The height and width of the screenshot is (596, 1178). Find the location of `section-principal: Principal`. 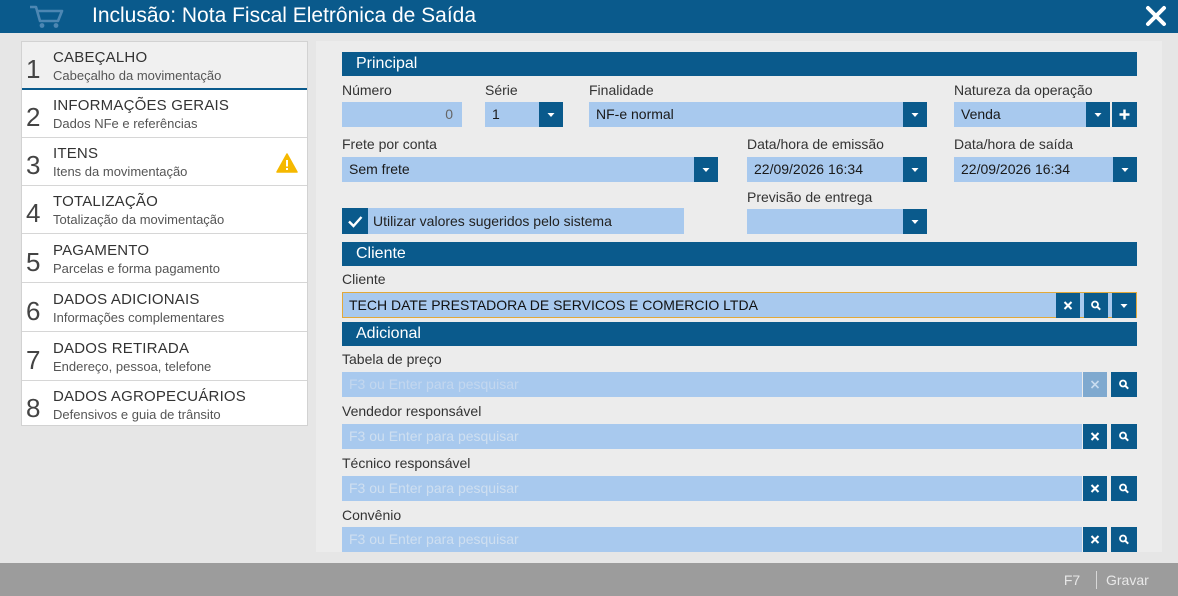

section-principal: Principal is located at coordinates (739, 64).